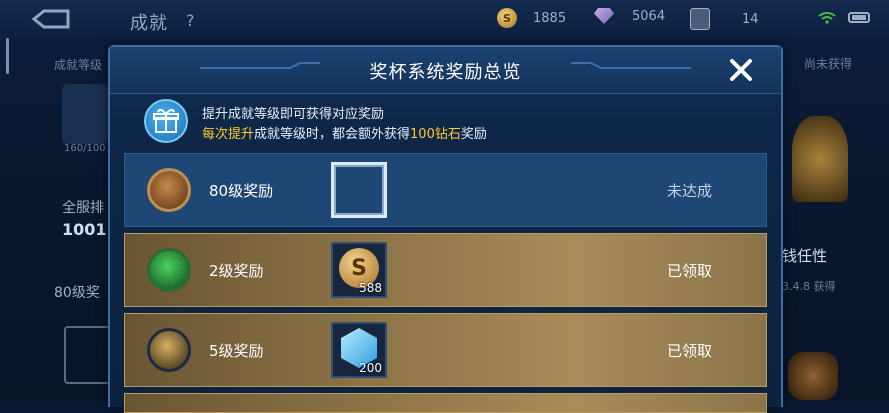 This screenshot has height=413, width=889. I want to click on avatar-frame-reward-icon, so click(359, 190).